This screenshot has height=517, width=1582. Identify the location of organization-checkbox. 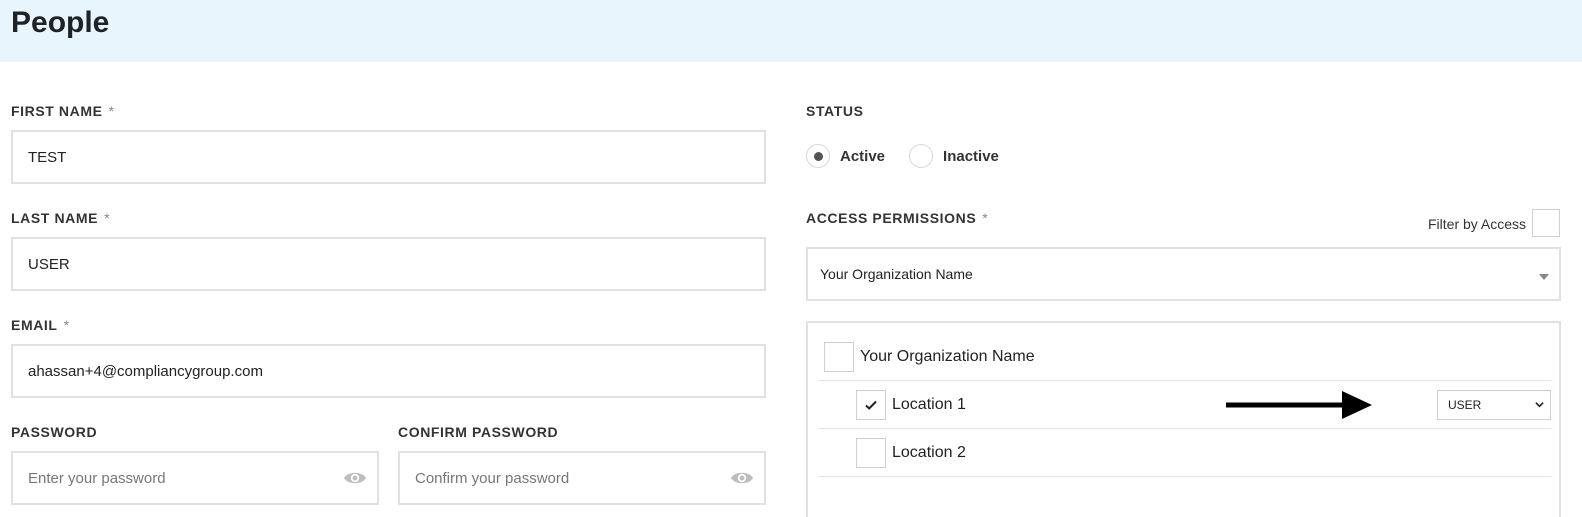
(839, 356).